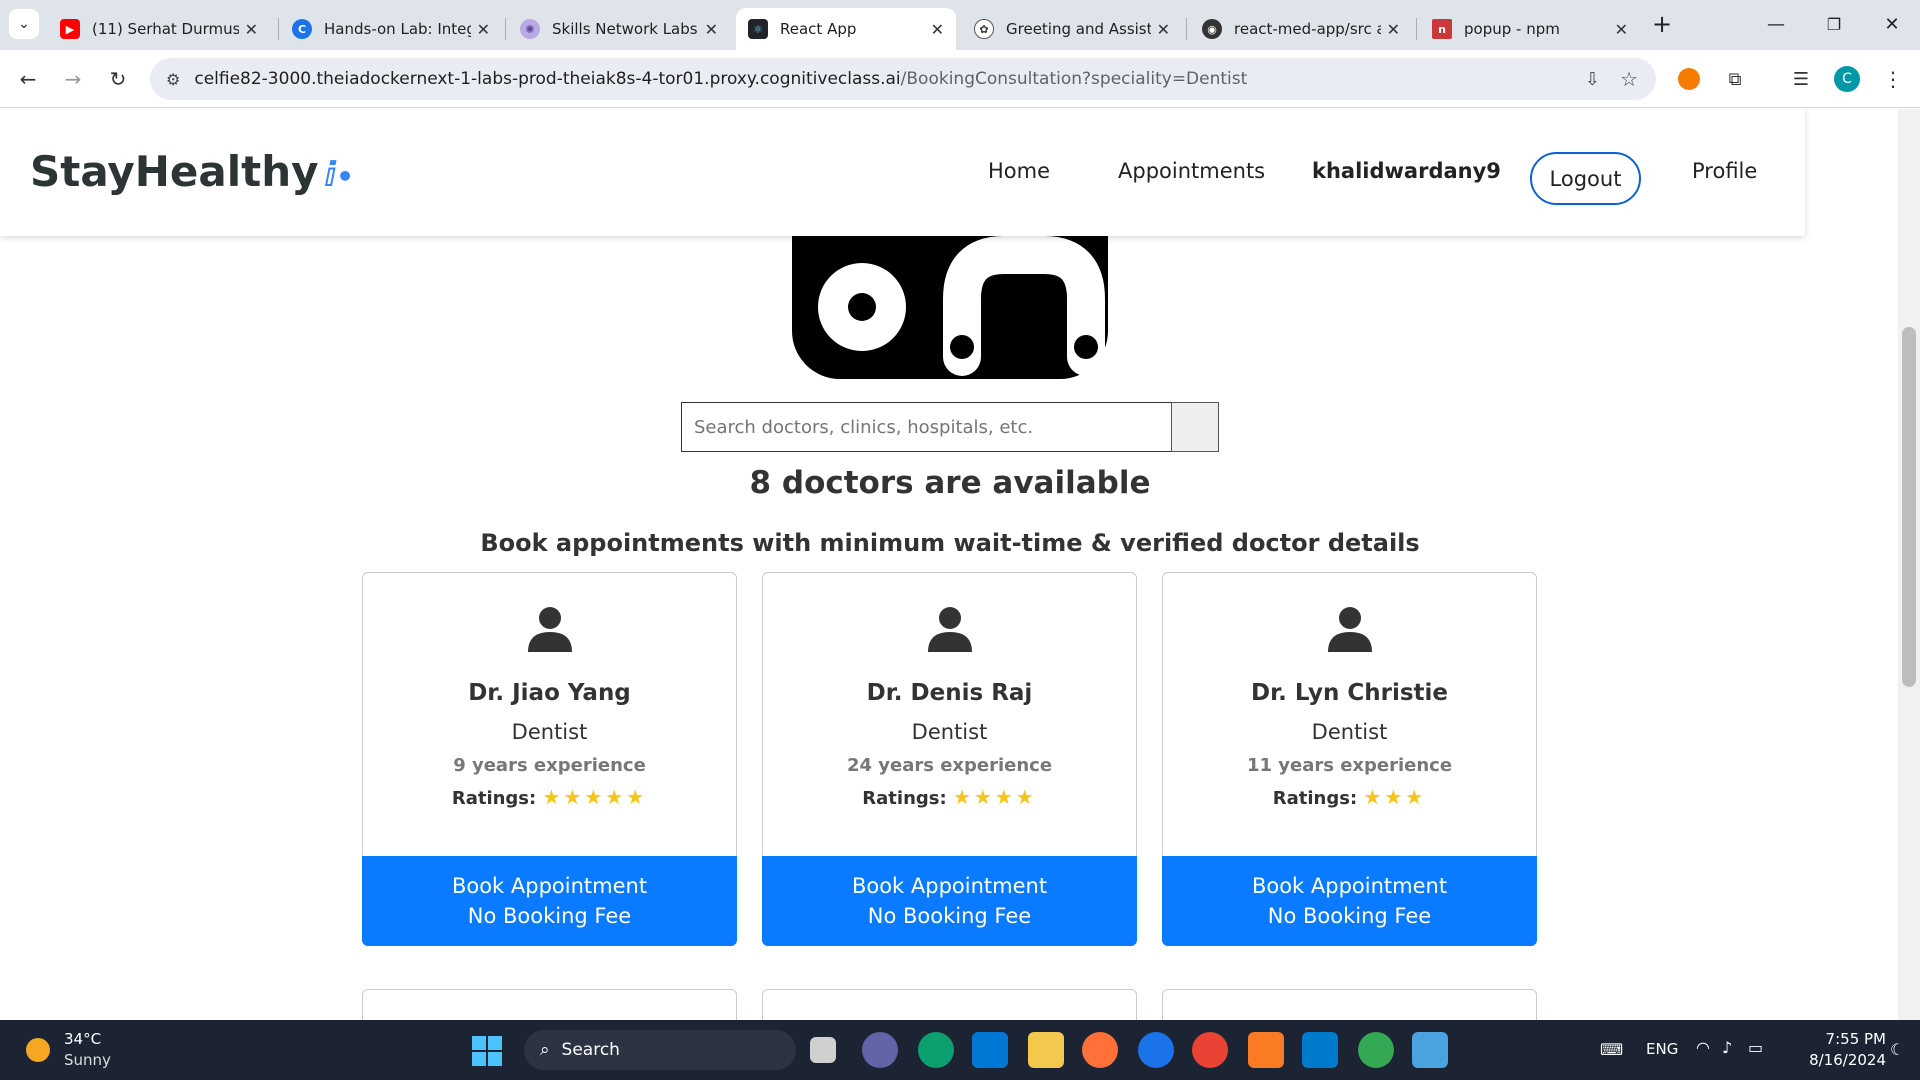 The height and width of the screenshot is (1080, 1920). I want to click on language-indicator: ENG, so click(1662, 1049).